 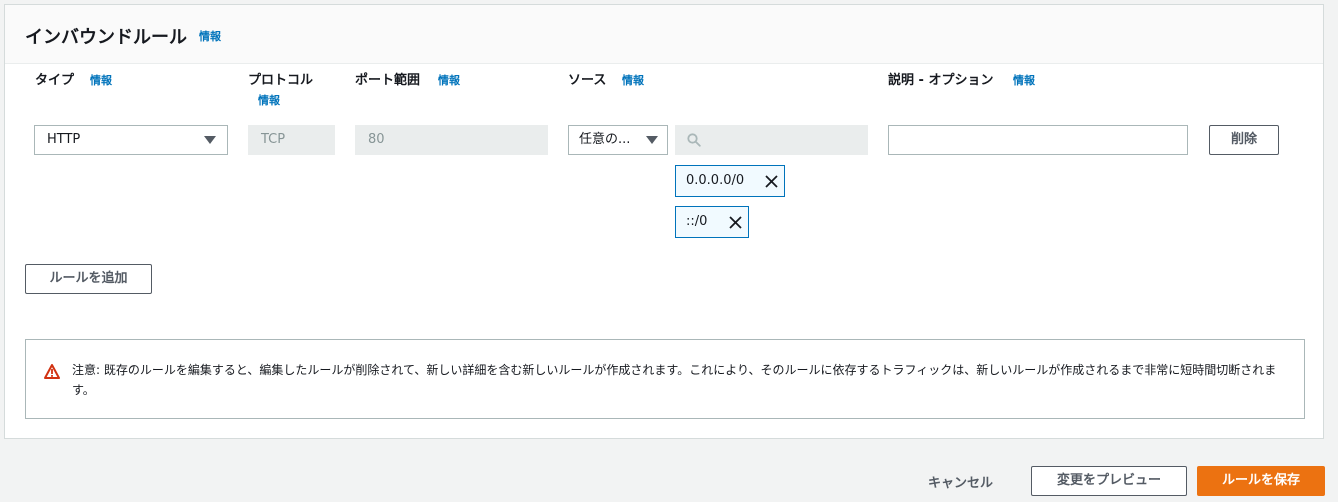 What do you see at coordinates (1038, 140) in the screenshot?
I see `description-input` at bounding box center [1038, 140].